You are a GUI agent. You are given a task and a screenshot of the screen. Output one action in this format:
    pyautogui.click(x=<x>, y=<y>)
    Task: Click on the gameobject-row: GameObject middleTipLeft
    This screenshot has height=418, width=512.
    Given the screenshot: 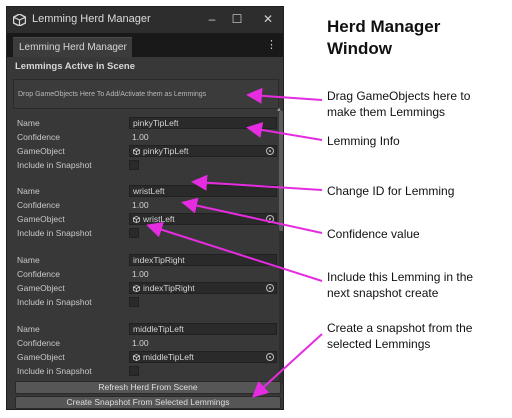 What is the action you would take?
    pyautogui.click(x=146, y=357)
    